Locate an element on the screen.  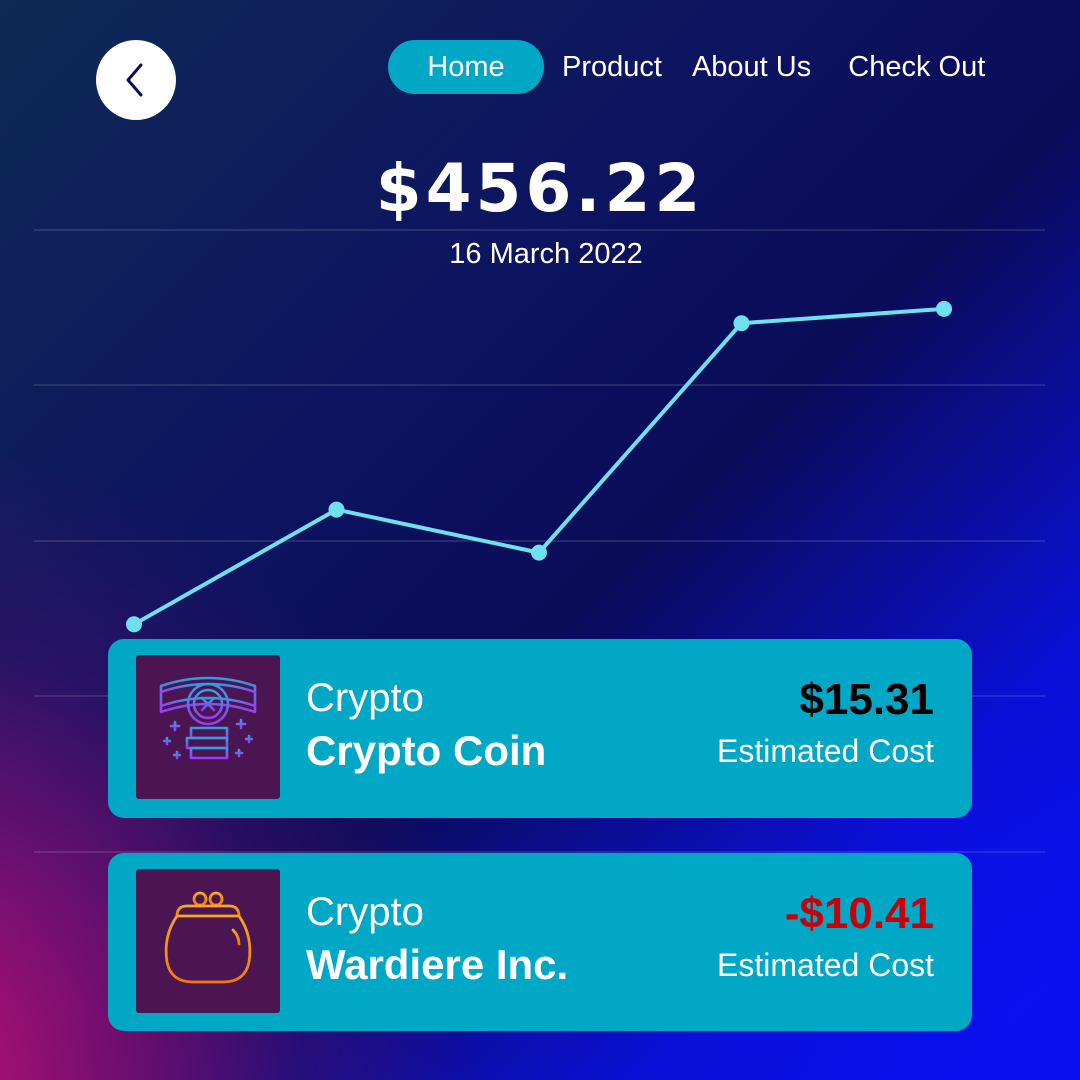
back-button is located at coordinates (136, 80).